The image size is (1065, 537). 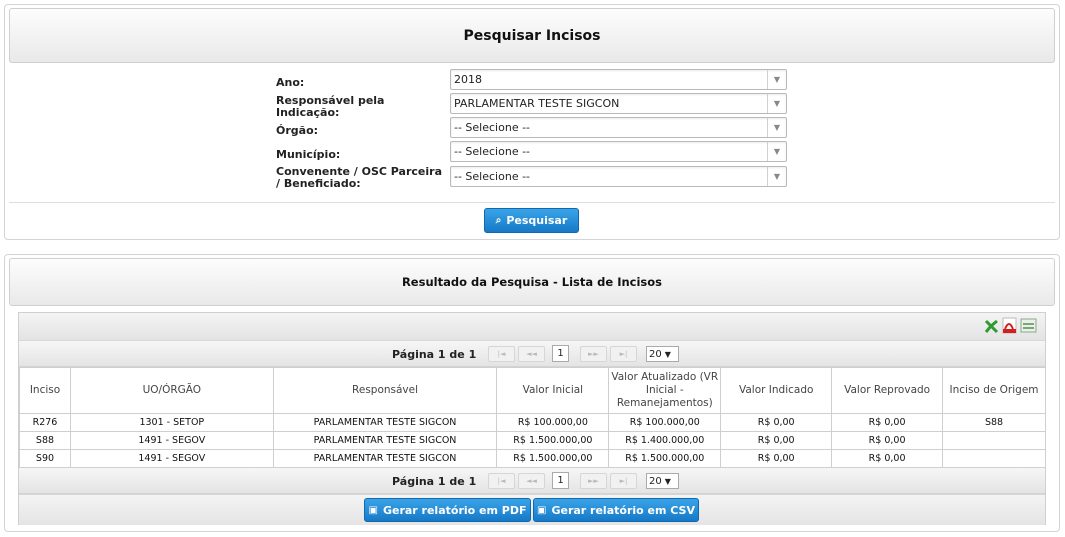 What do you see at coordinates (991, 326) in the screenshot?
I see `excel-icon` at bounding box center [991, 326].